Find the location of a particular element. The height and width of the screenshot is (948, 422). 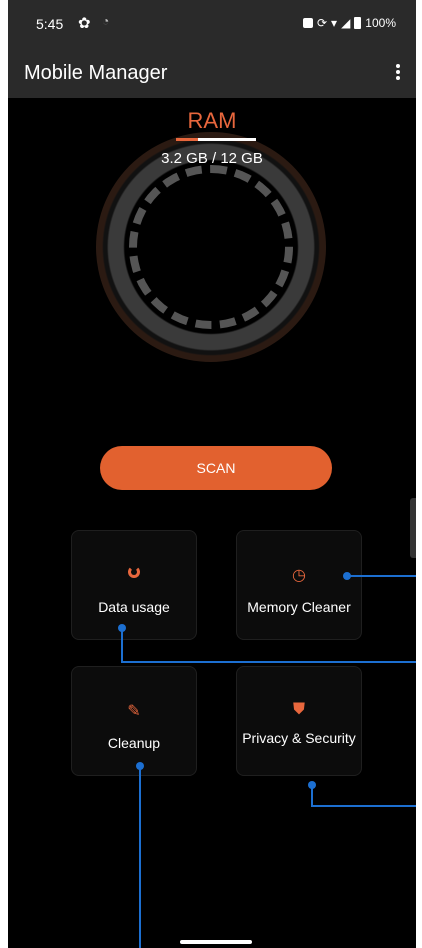

callout-line-data-usage-v is located at coordinates (122, 645).